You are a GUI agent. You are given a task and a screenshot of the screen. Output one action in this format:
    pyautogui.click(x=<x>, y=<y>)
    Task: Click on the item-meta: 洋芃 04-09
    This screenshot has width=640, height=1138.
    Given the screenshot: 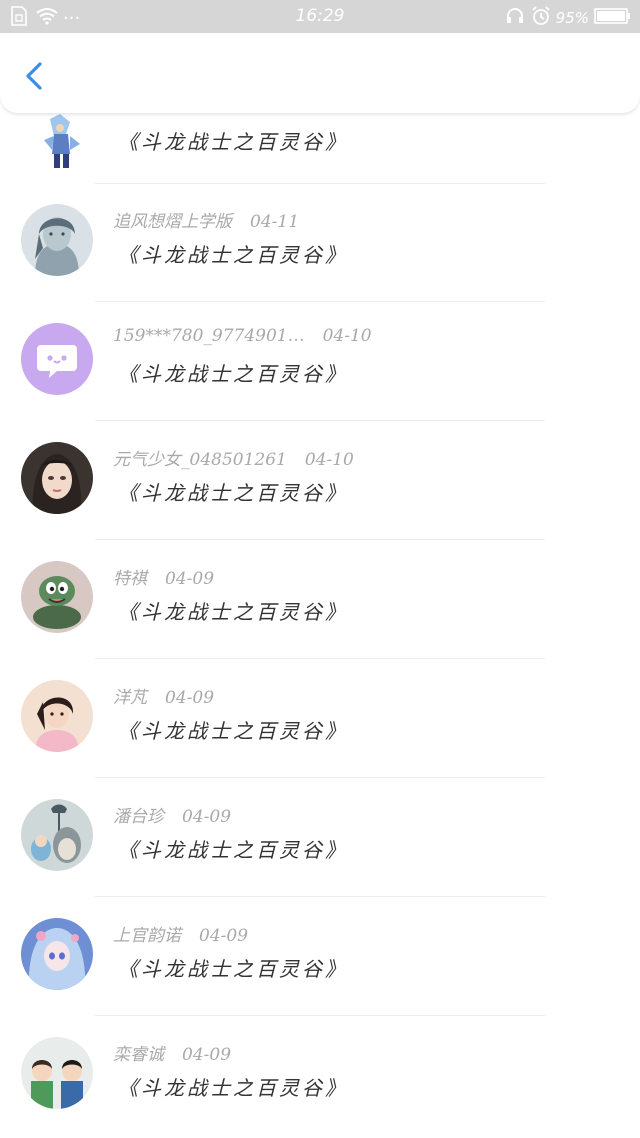 What is the action you would take?
    pyautogui.click(x=163, y=695)
    